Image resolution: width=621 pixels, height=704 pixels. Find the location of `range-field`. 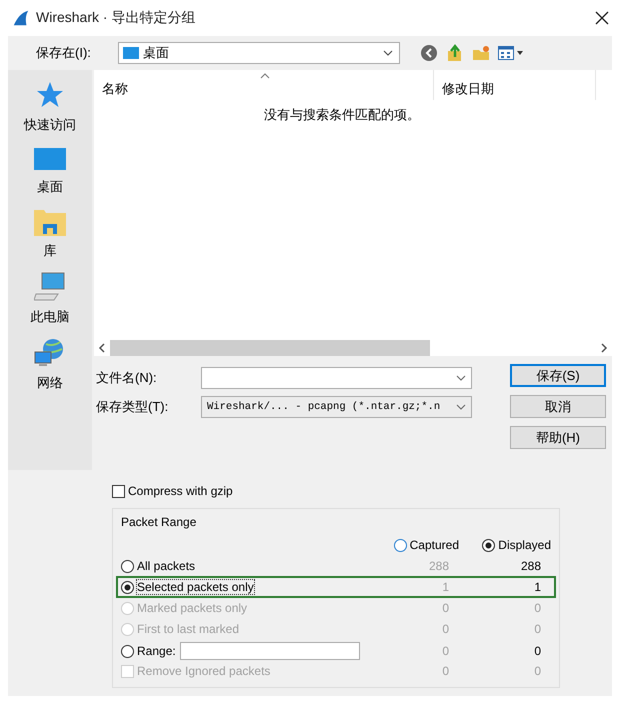

range-field is located at coordinates (270, 651).